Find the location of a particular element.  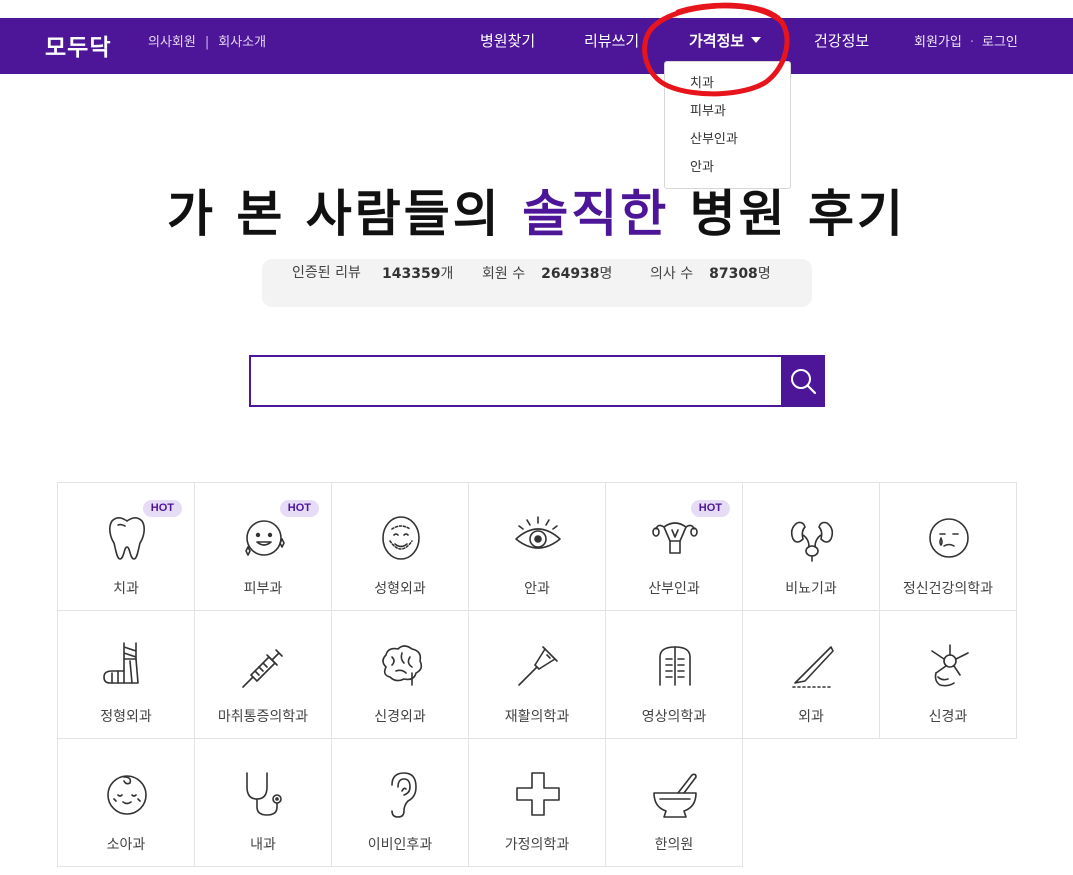

stat-reviews: 인증된 리뷰 143359개 is located at coordinates (372, 273).